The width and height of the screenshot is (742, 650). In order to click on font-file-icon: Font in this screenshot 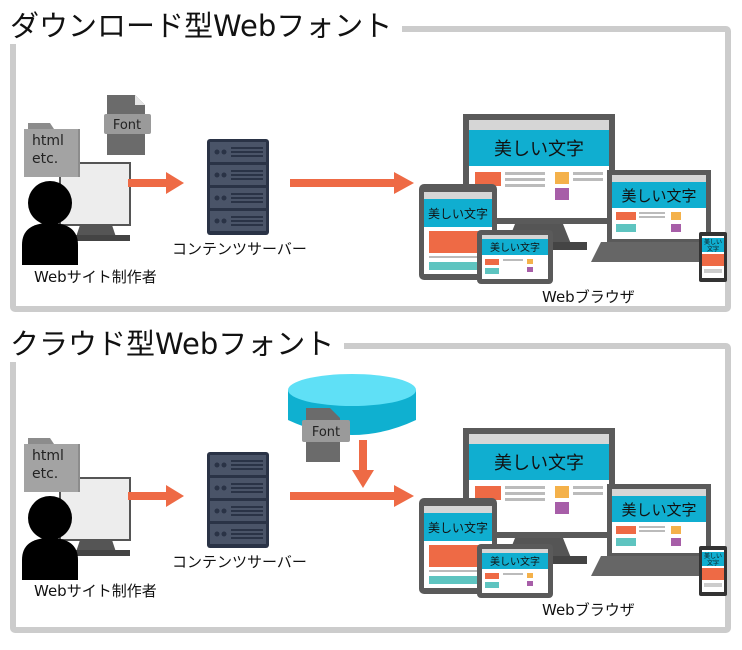, I will do `click(127, 125)`.